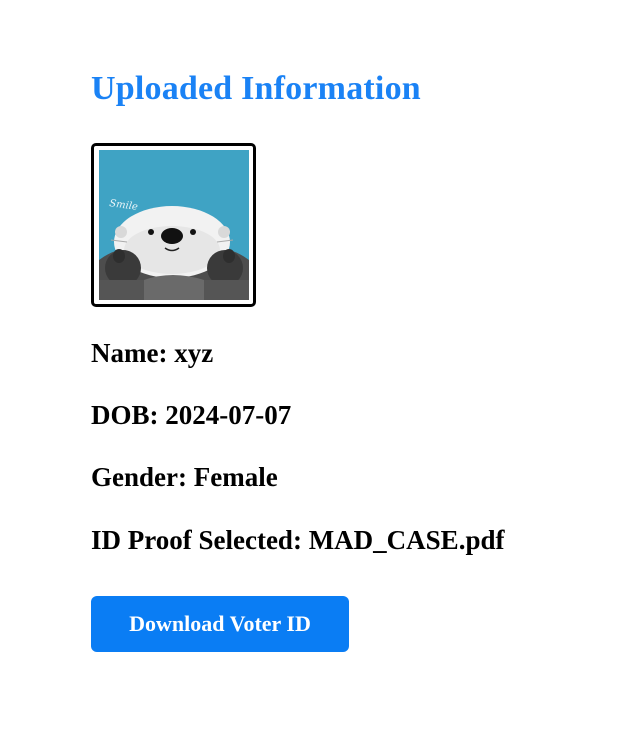  What do you see at coordinates (220, 623) in the screenshot?
I see `download-voter-id-button: Download Voter ID` at bounding box center [220, 623].